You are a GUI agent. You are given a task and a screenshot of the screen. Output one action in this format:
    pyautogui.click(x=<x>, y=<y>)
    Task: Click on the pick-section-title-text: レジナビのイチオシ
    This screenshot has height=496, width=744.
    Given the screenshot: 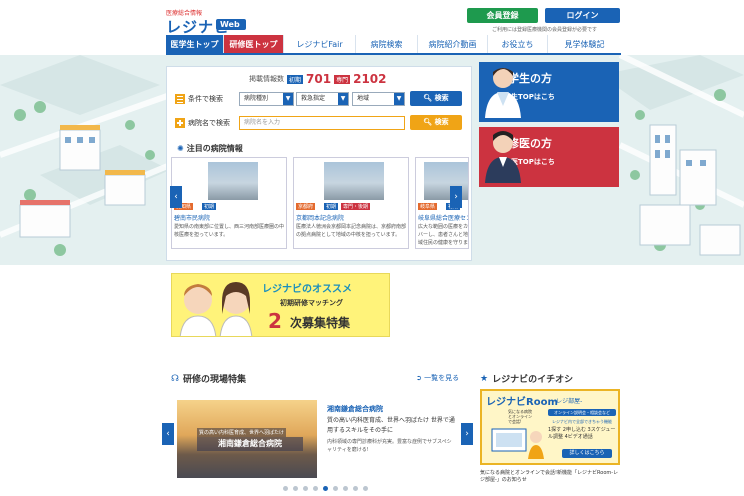 What is the action you would take?
    pyautogui.click(x=533, y=380)
    